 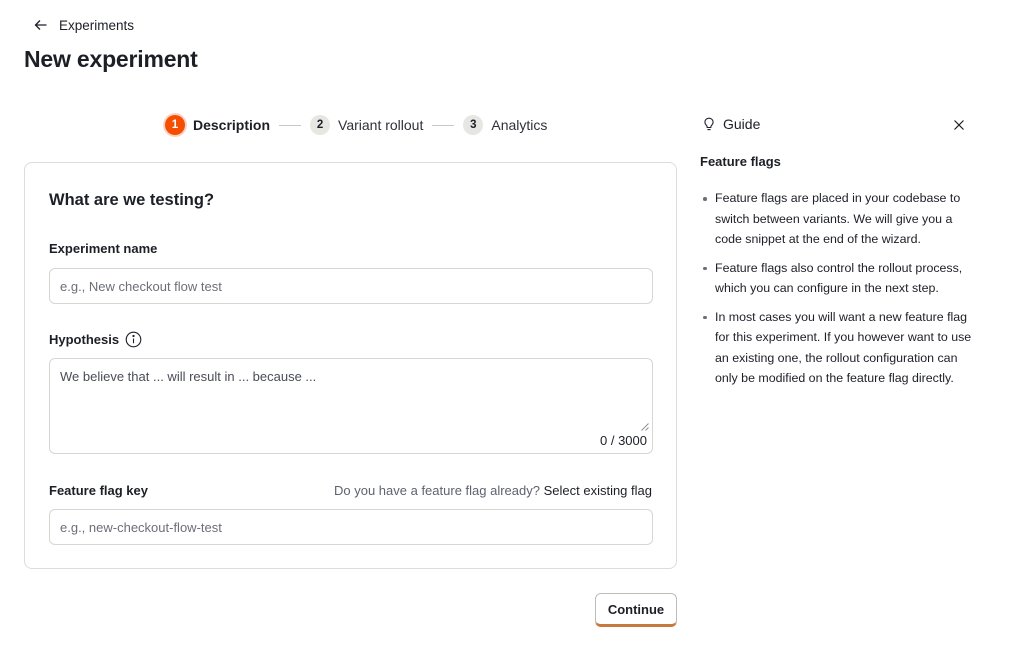 What do you see at coordinates (351, 527) in the screenshot?
I see `feature-flag-key-input` at bounding box center [351, 527].